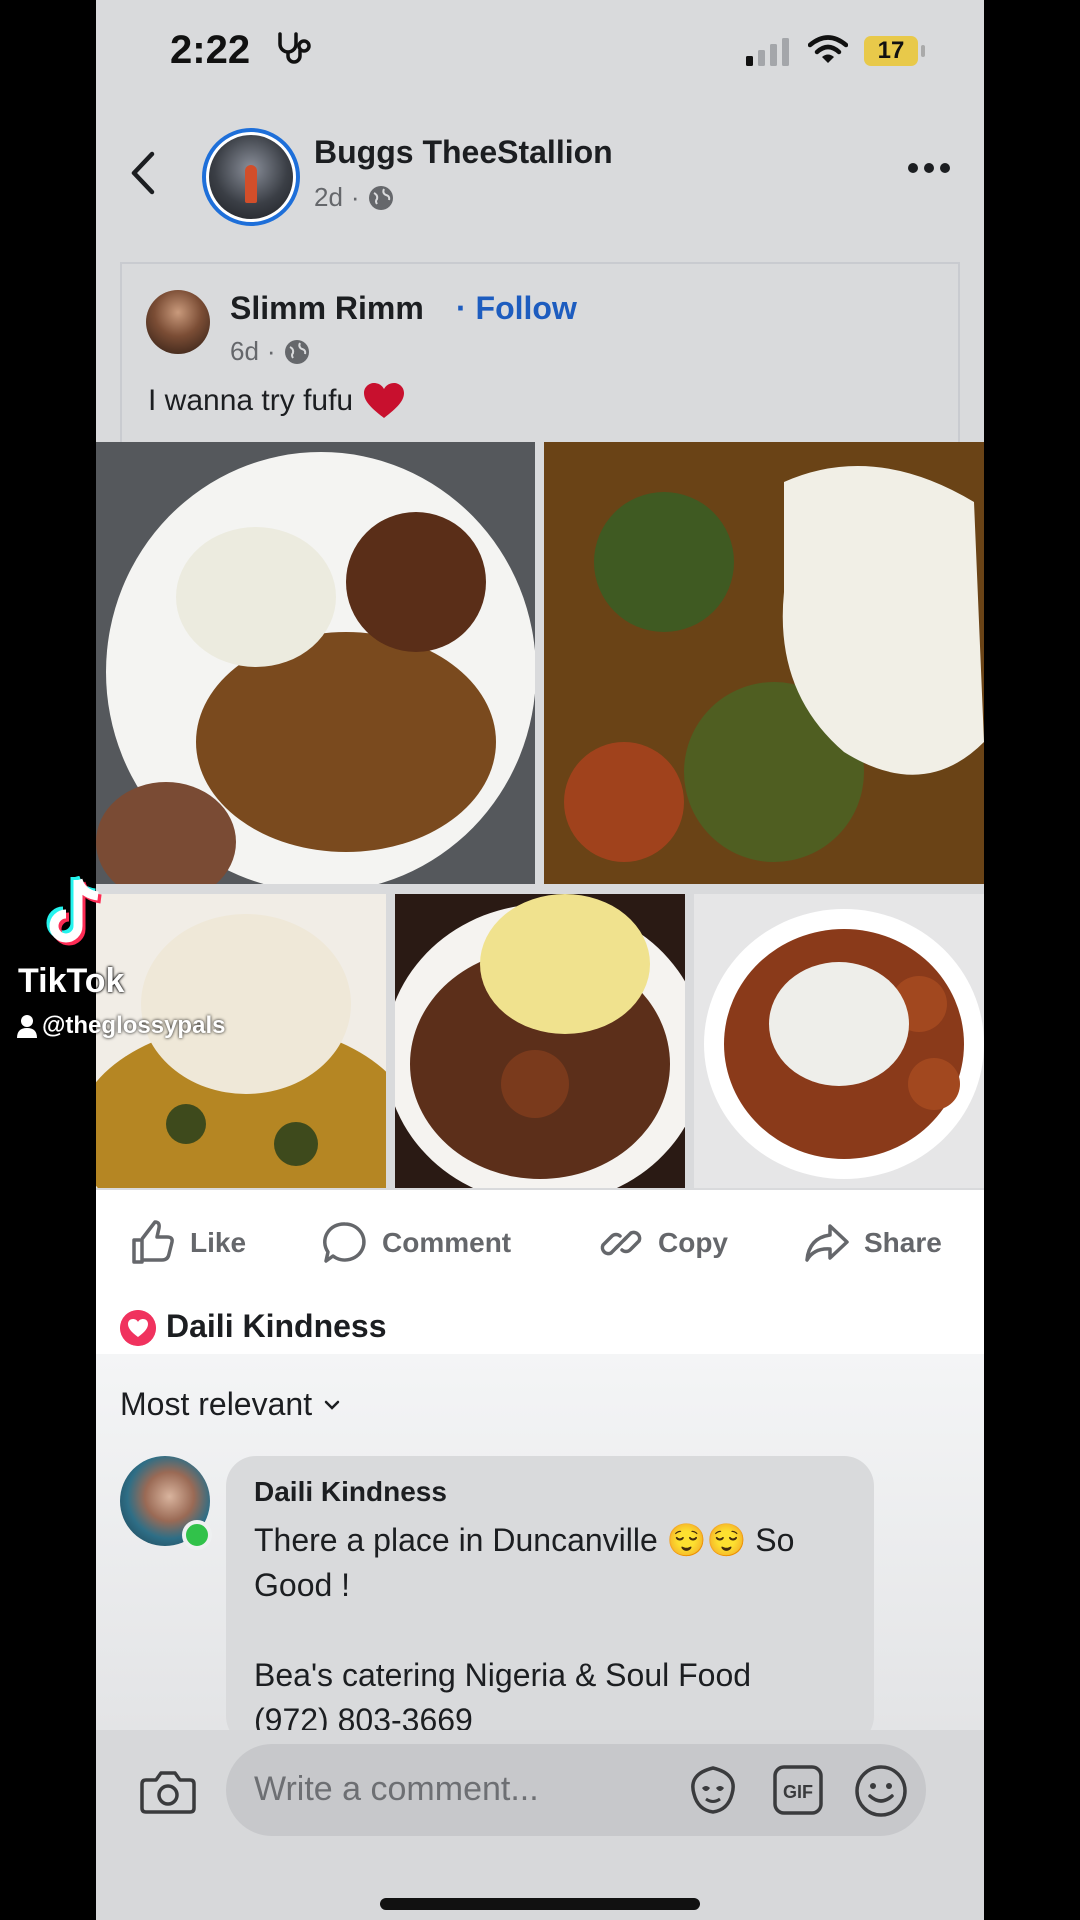 Image resolution: width=1080 pixels, height=1920 pixels. What do you see at coordinates (881, 1791) in the screenshot?
I see `emoji-icon` at bounding box center [881, 1791].